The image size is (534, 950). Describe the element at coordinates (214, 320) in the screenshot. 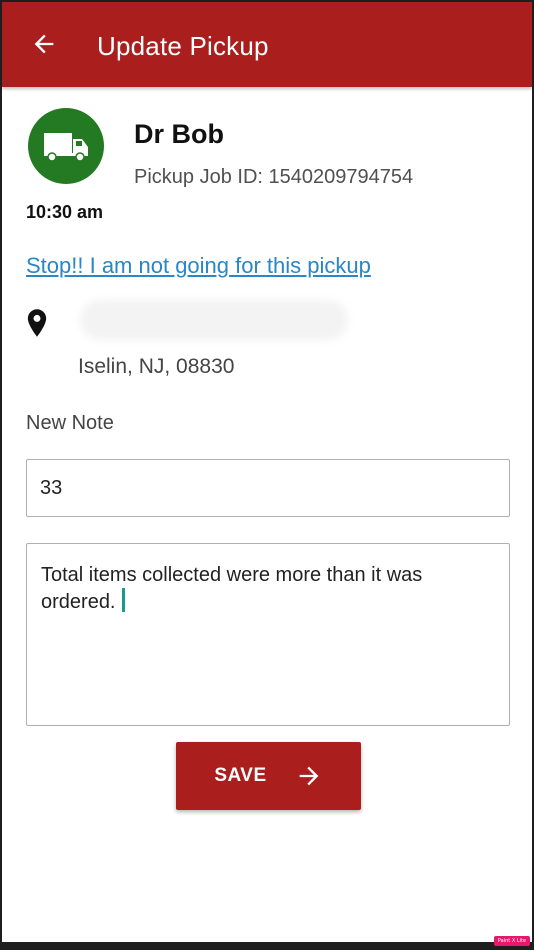

I see `address-line-redacted` at that location.